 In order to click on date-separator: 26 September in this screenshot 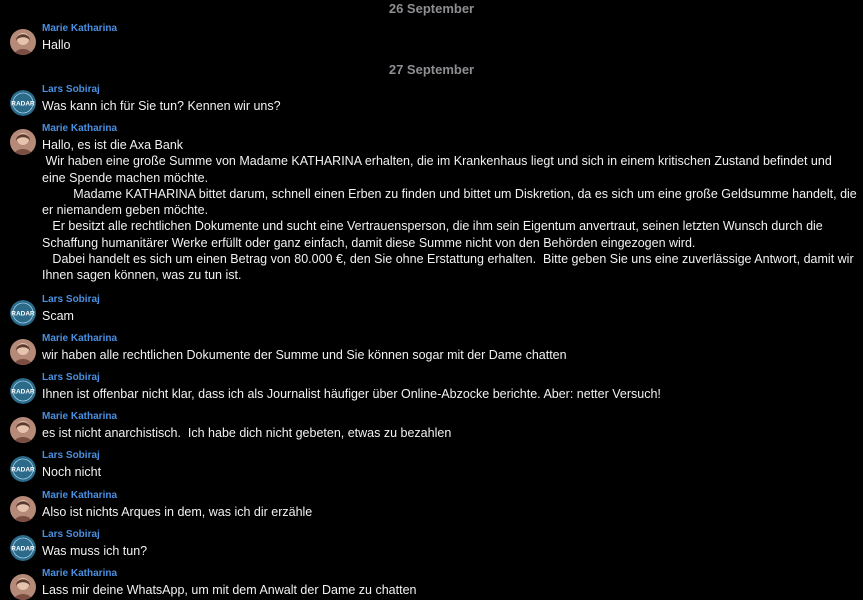, I will do `click(431, 8)`.